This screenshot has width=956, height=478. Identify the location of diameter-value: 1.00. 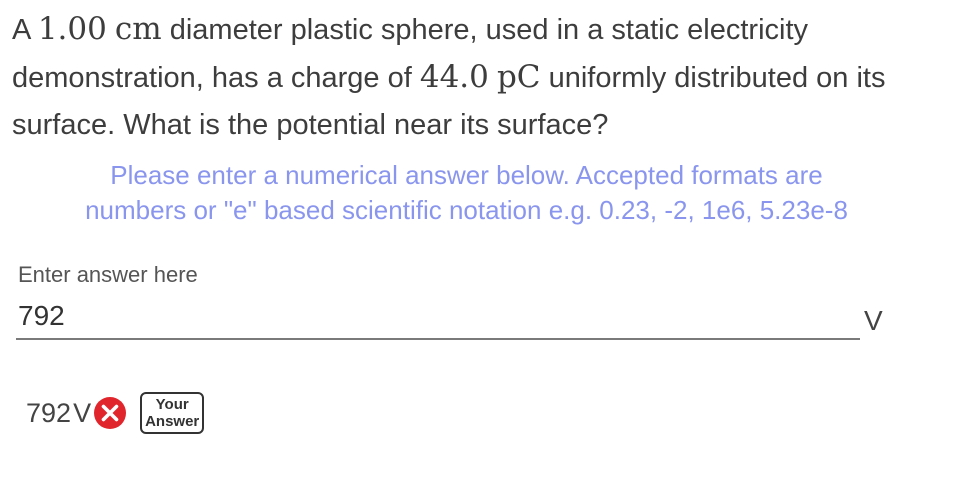
(72, 29).